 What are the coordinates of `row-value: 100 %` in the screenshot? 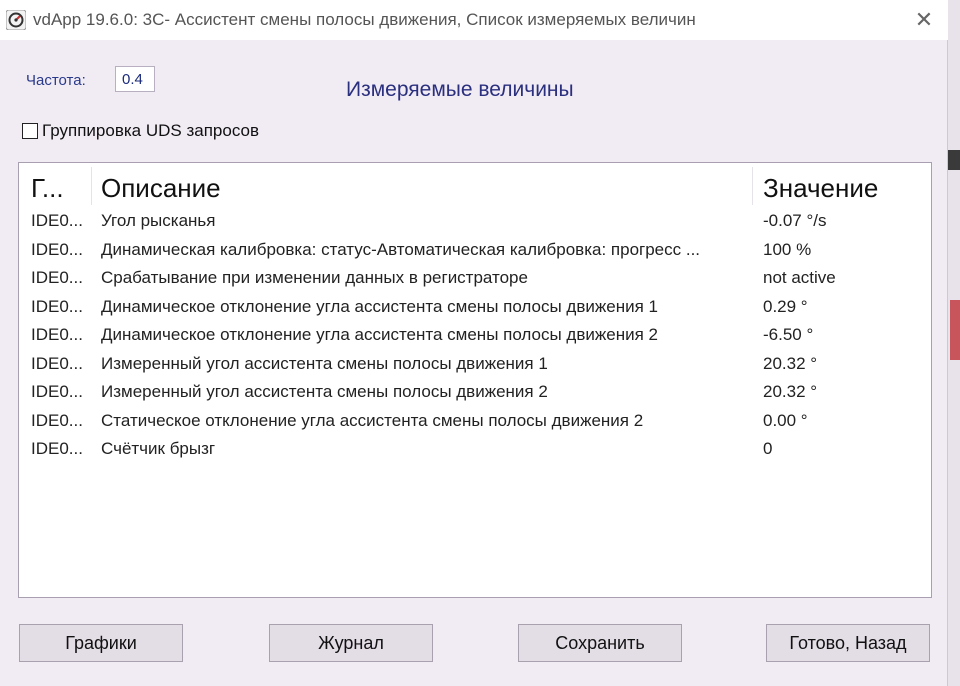 It's located at (787, 249).